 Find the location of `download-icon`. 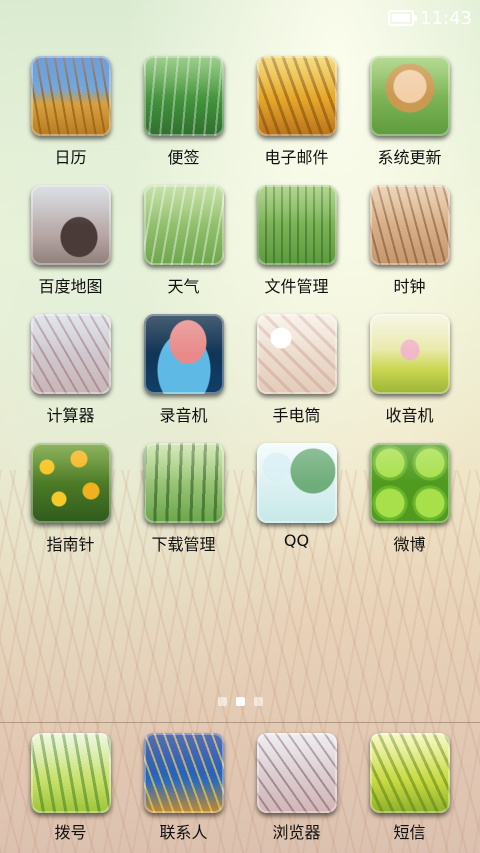

download-icon is located at coordinates (183, 483).